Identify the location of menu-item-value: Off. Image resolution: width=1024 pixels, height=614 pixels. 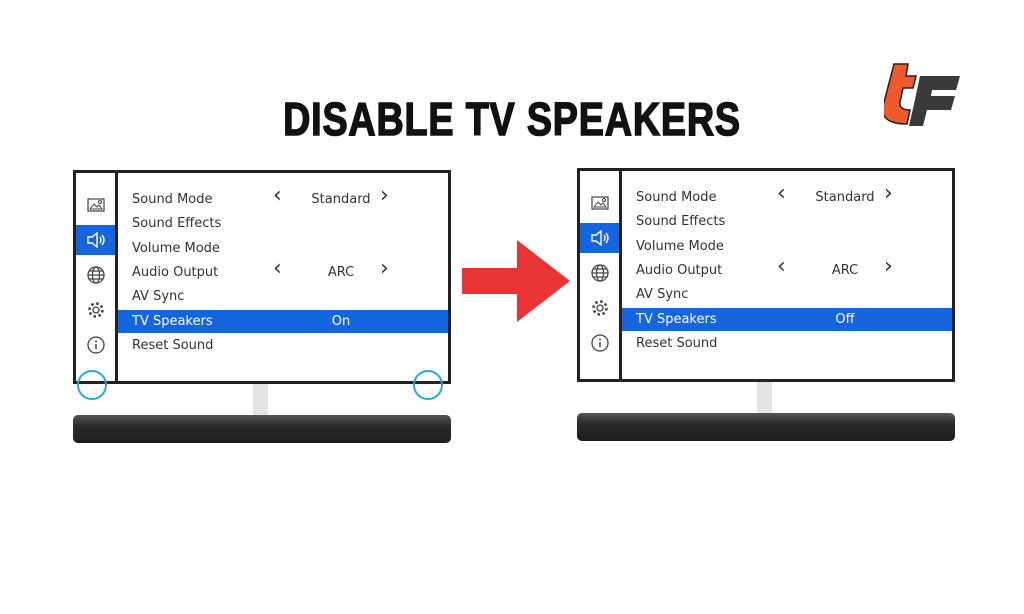
(845, 319).